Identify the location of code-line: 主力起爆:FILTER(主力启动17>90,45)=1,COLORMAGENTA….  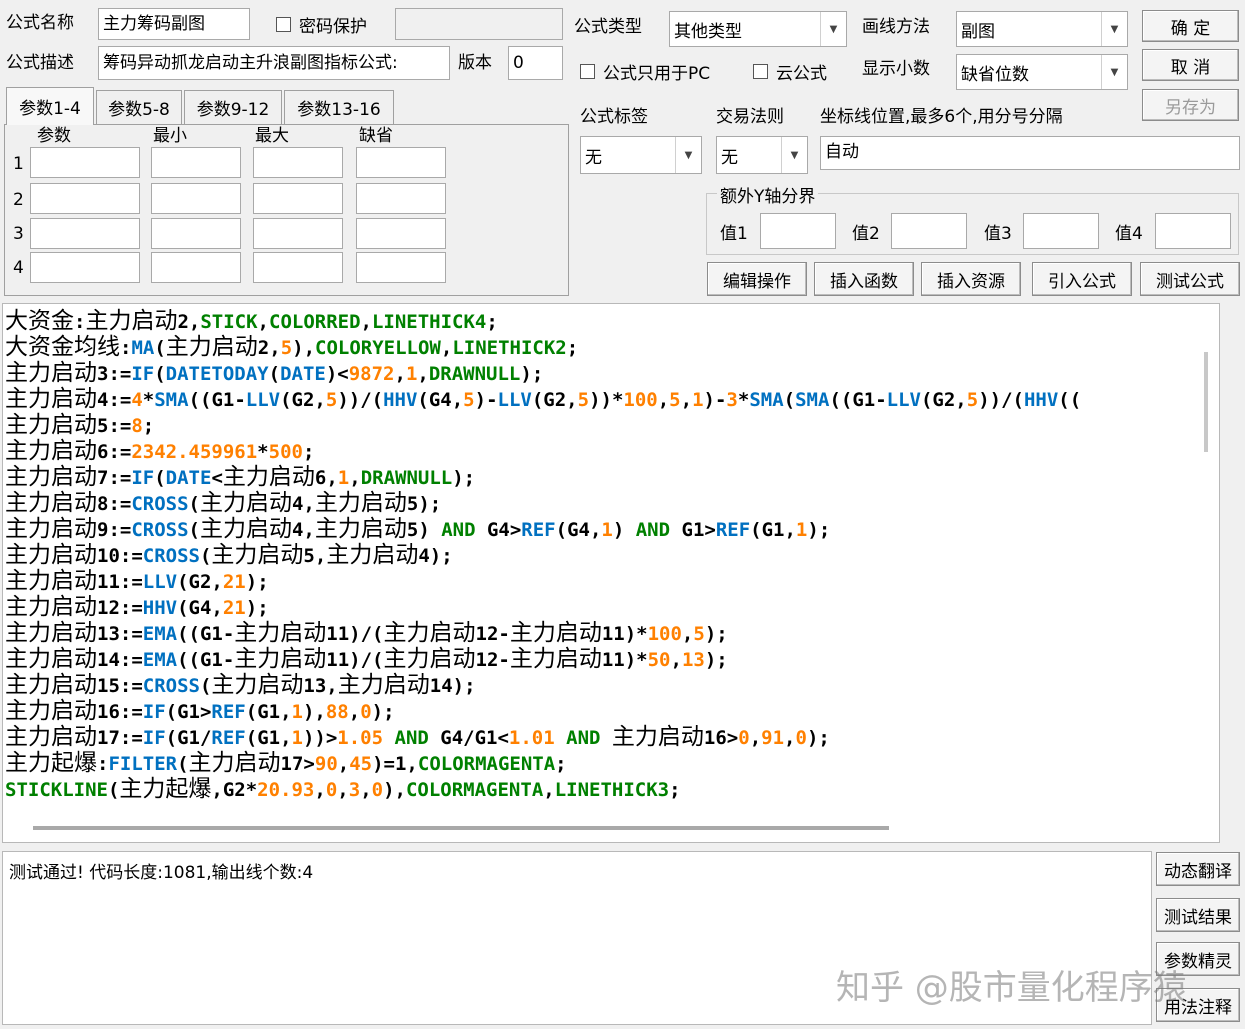
(543, 763).